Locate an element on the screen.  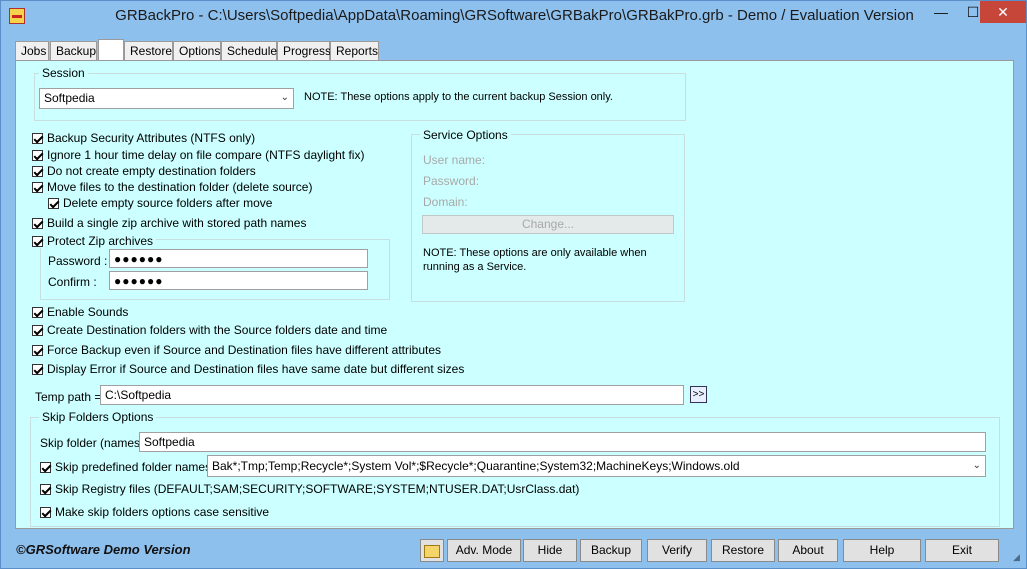
skip-folder-label: Skip folder (names): is located at coordinates (94, 443).